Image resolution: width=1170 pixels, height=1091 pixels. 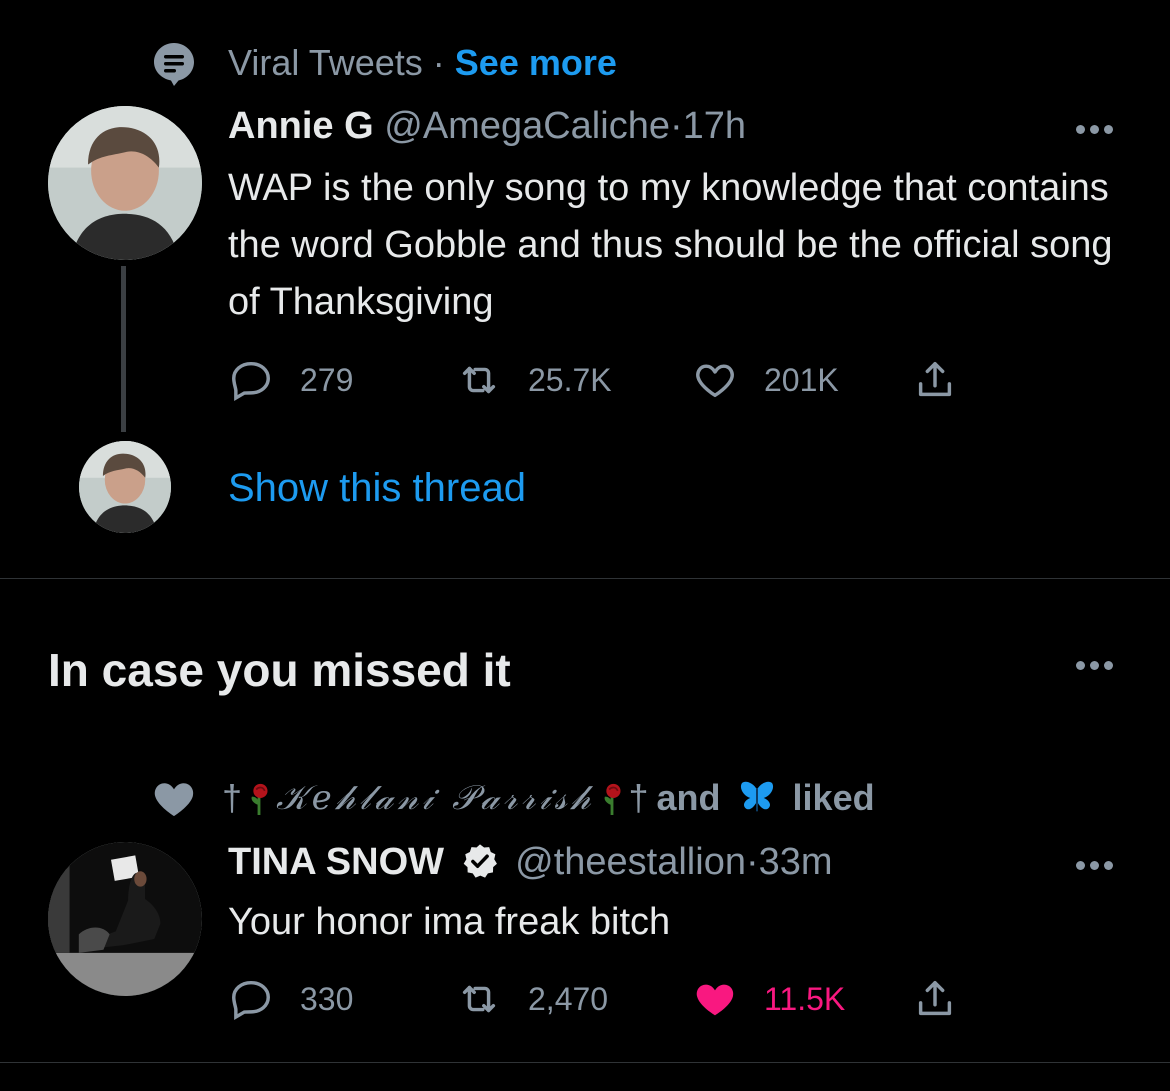 What do you see at coordinates (715, 1000) in the screenshot?
I see `heart-filled-icon` at bounding box center [715, 1000].